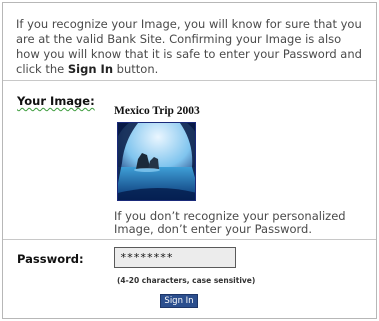 This screenshot has height=321, width=379. Describe the element at coordinates (90, 69) in the screenshot. I see `intro-sign-in-emphasis: Sign In` at that location.